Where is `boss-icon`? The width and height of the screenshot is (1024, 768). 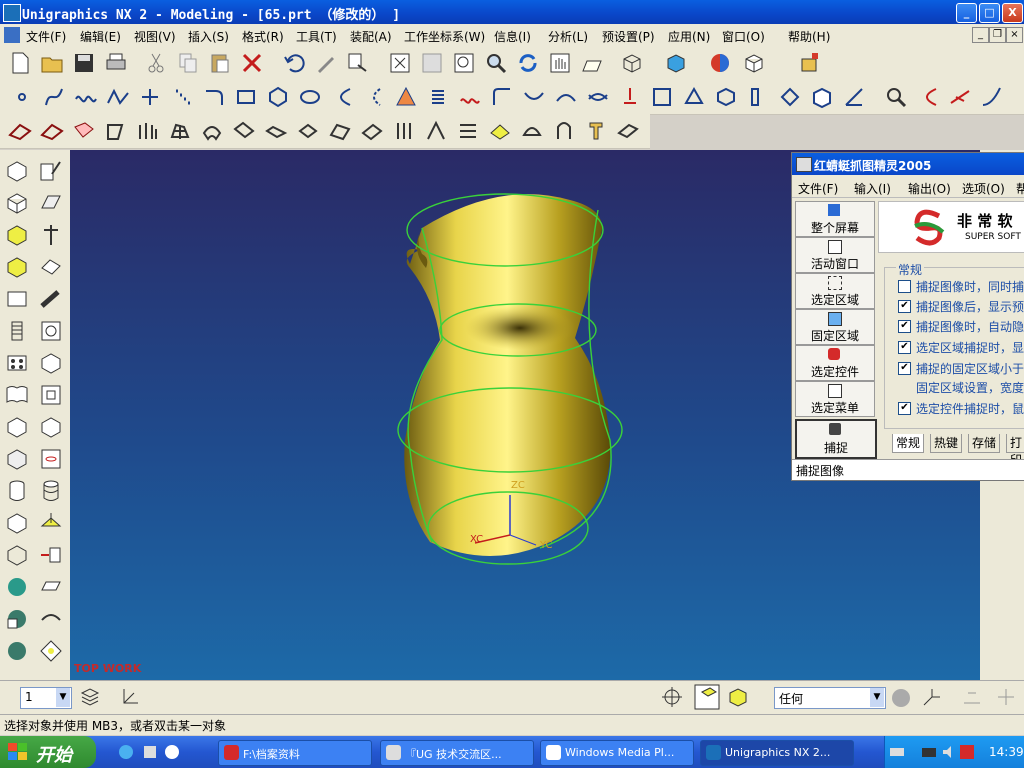 boss-icon is located at coordinates (51, 267).